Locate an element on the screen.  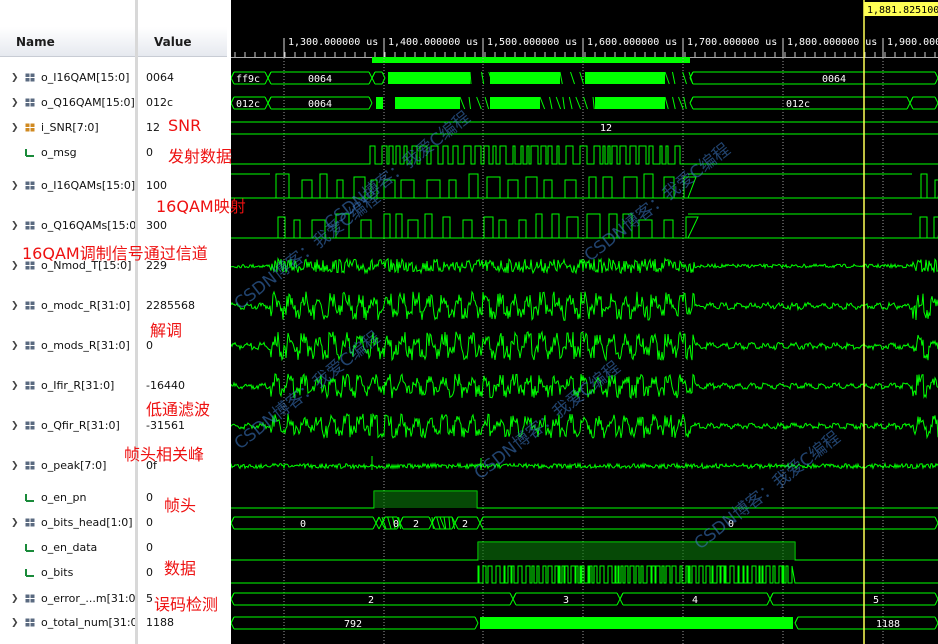
annotation-head: 帧头 is located at coordinates (180, 505).